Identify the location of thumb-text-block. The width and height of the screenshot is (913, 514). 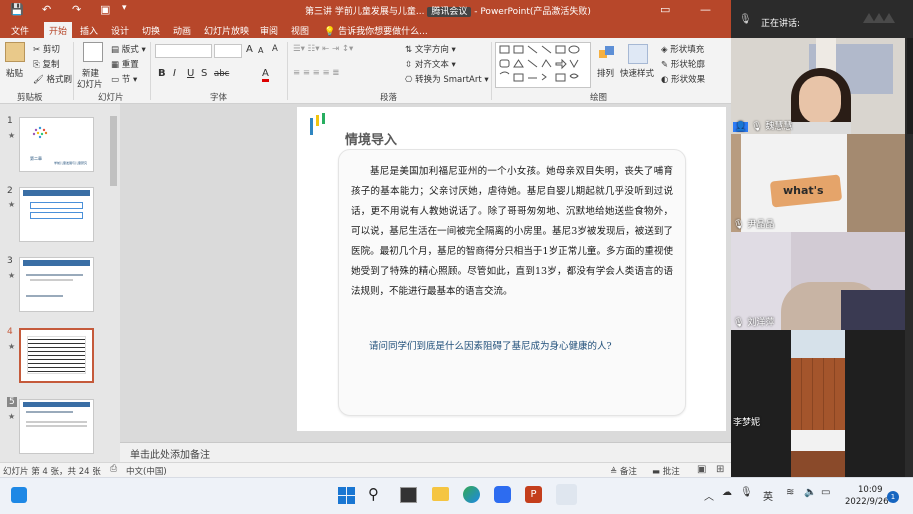
(56, 355).